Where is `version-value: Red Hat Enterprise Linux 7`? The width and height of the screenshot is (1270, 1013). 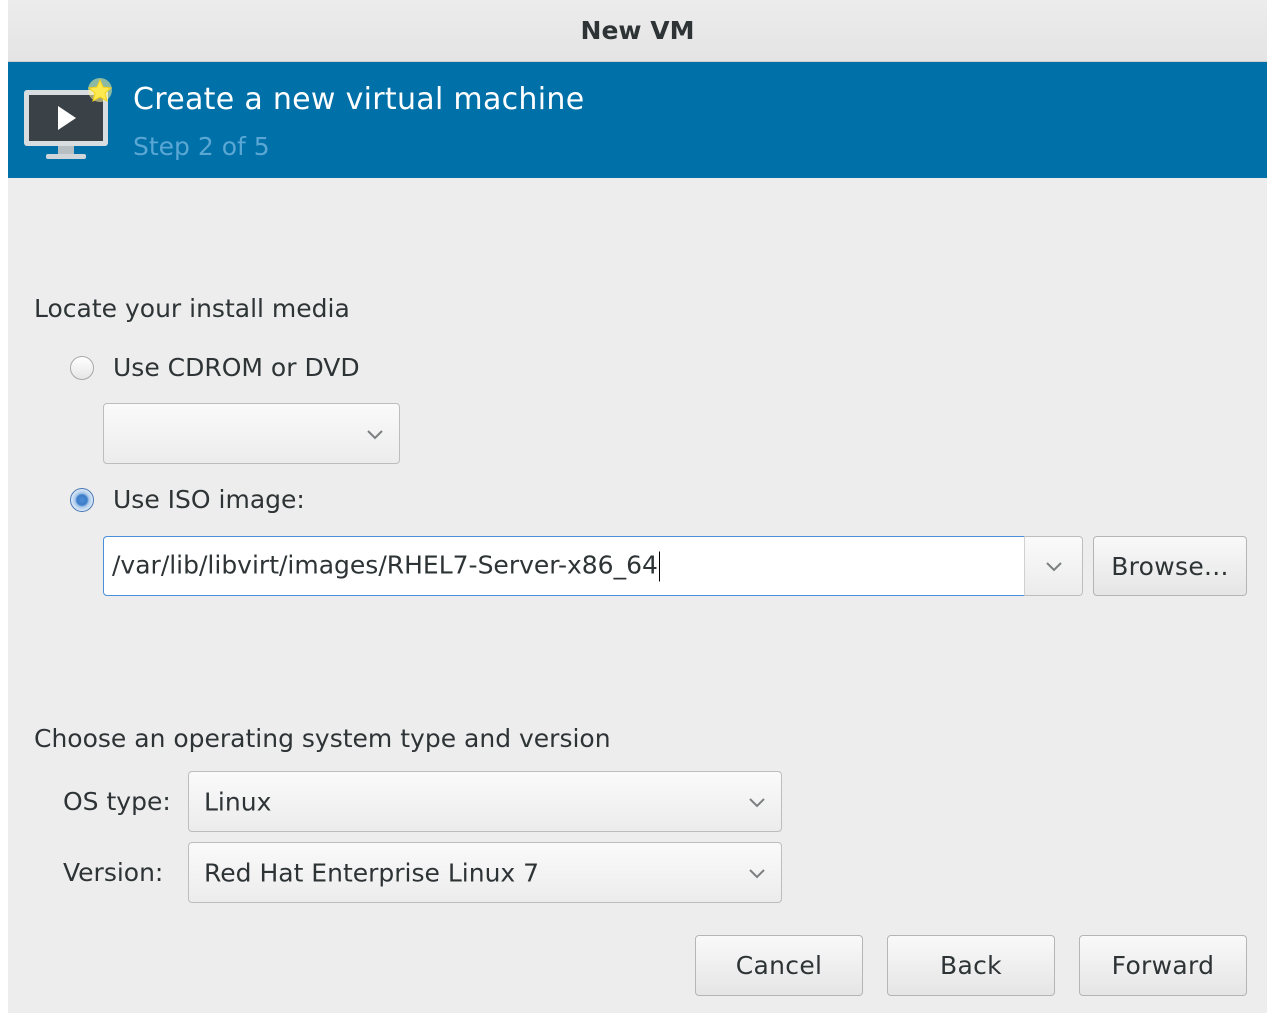 version-value: Red Hat Enterprise Linux 7 is located at coordinates (372, 872).